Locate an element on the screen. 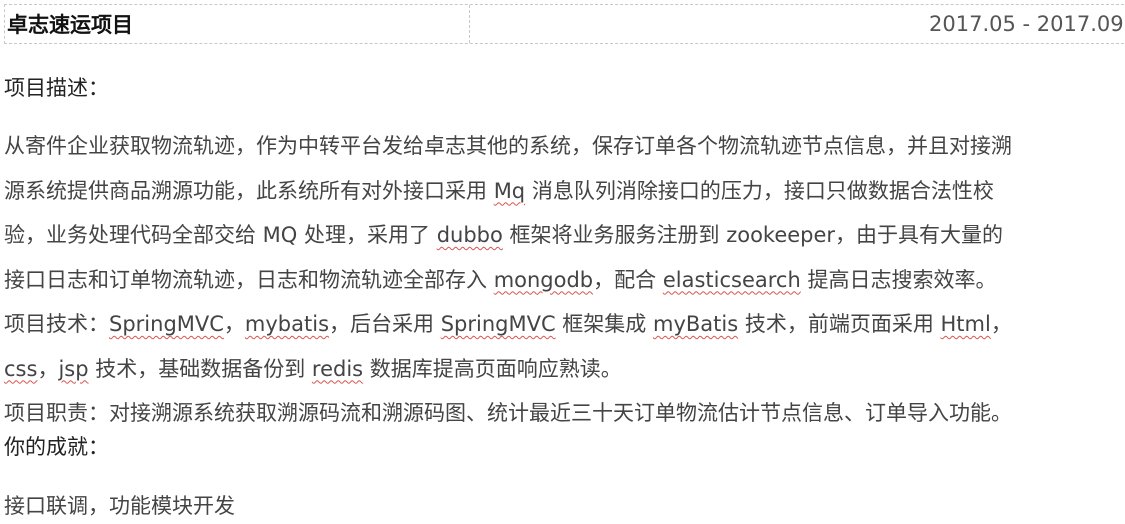  spellcheck-word: redis is located at coordinates (337, 368).